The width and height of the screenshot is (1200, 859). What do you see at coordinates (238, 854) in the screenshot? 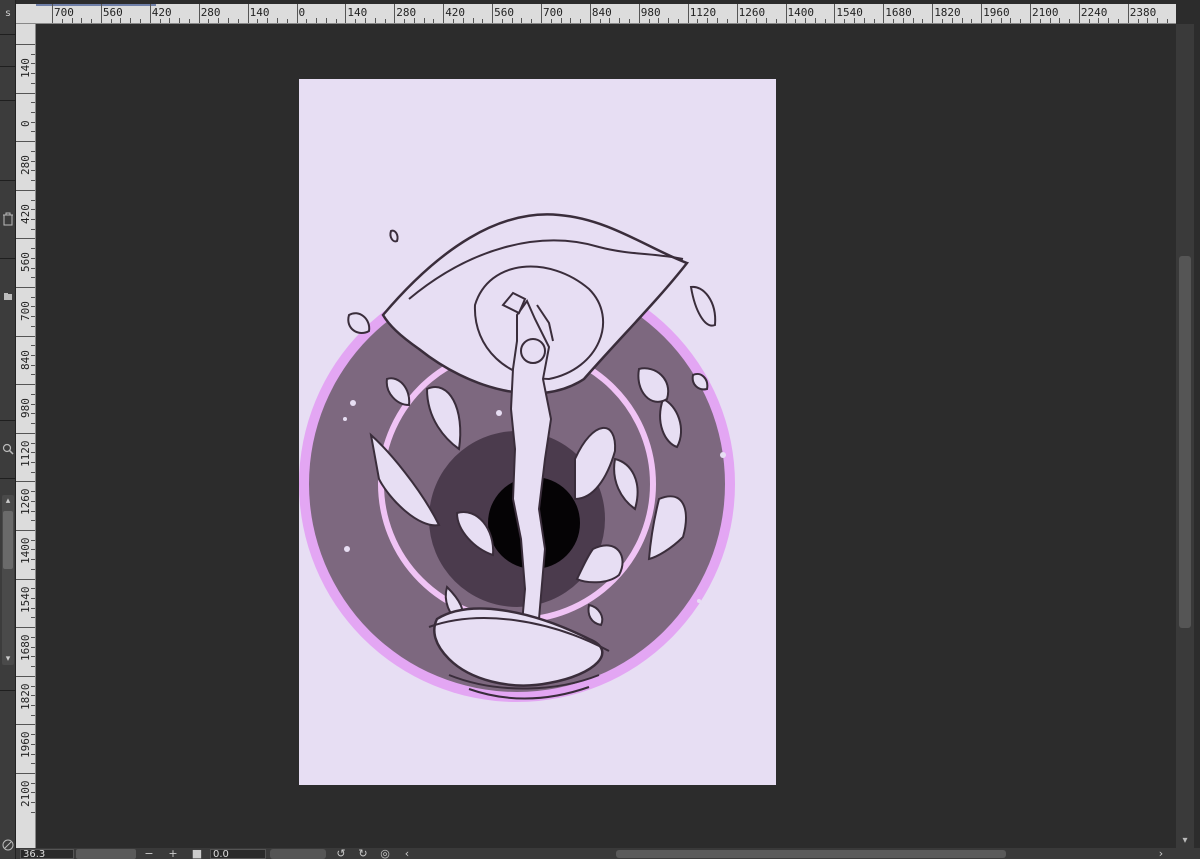
I see `rotation-angle-field: 0.0` at bounding box center [238, 854].